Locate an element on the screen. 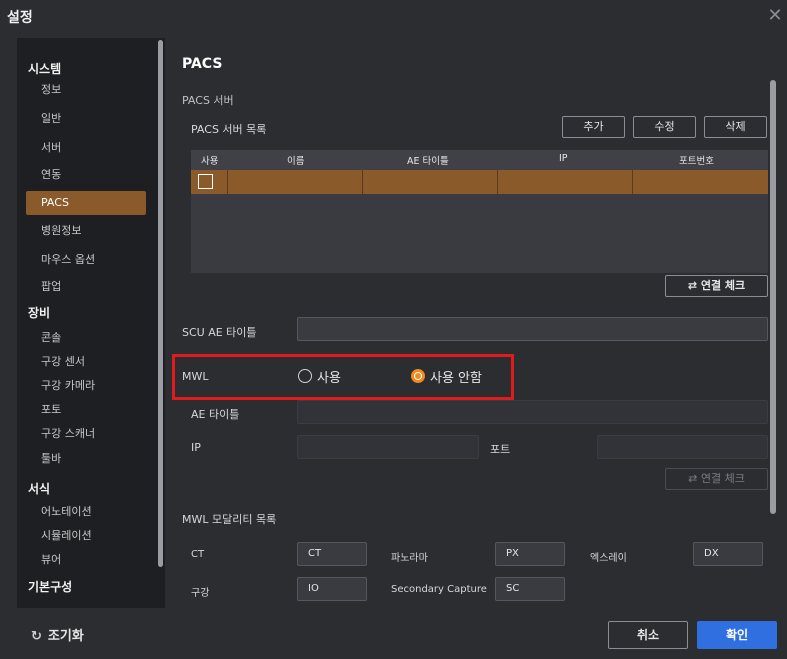 The width and height of the screenshot is (787, 659). sidebar-item-console: 콘솔 is located at coordinates (86, 338).